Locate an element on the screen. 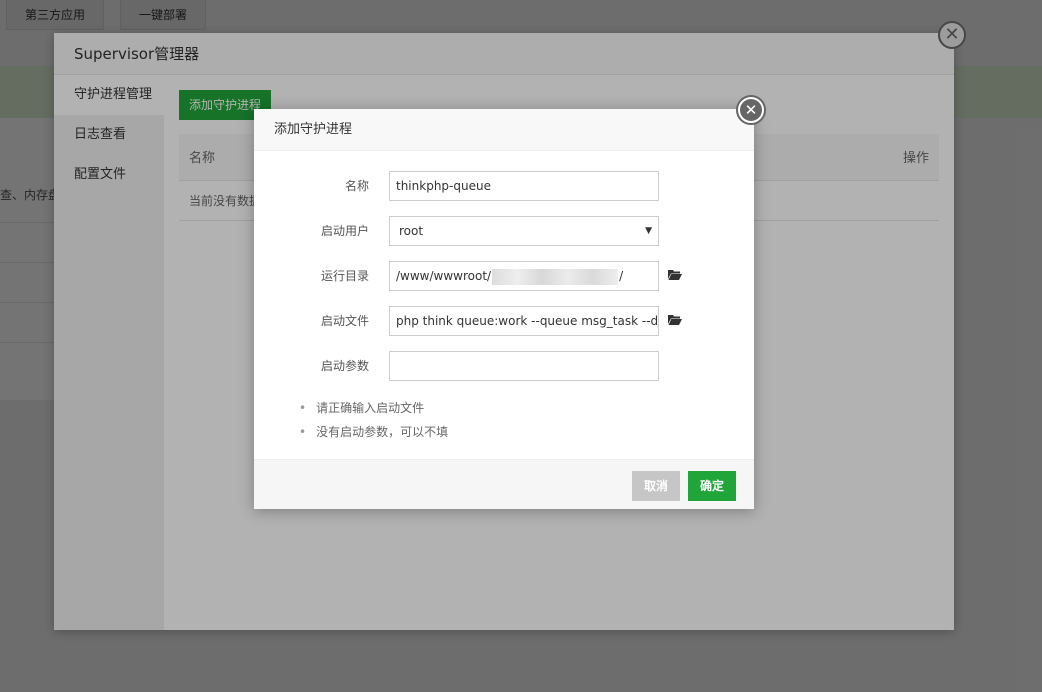 This screenshot has width=1042, height=692. chevron-down-icon: ▼ is located at coordinates (648, 231).